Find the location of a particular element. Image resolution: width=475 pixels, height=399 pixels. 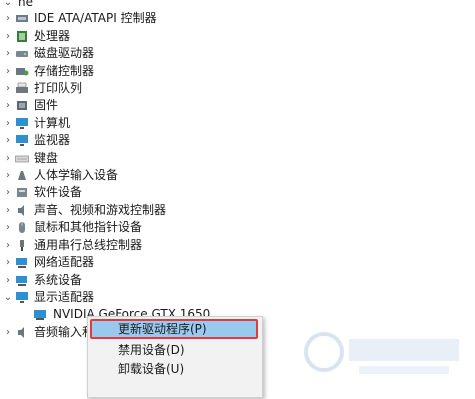

keyboard-icon is located at coordinates (22, 159).